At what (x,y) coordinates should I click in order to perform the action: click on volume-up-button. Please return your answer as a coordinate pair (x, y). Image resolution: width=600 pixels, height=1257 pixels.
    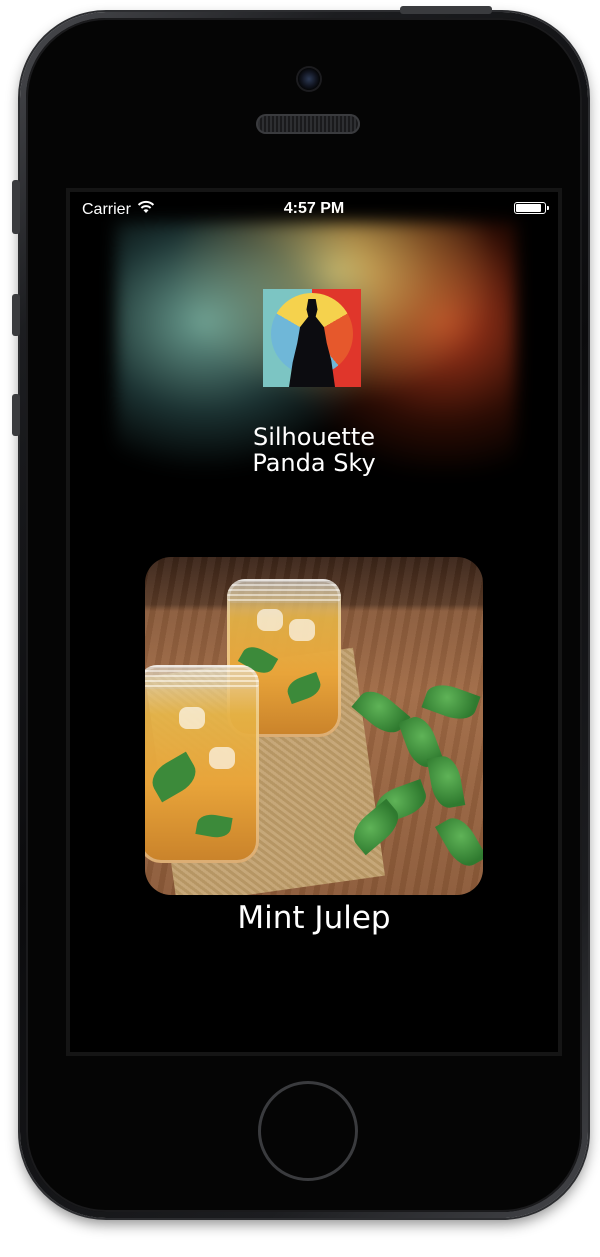
    Looking at the image, I should click on (16, 315).